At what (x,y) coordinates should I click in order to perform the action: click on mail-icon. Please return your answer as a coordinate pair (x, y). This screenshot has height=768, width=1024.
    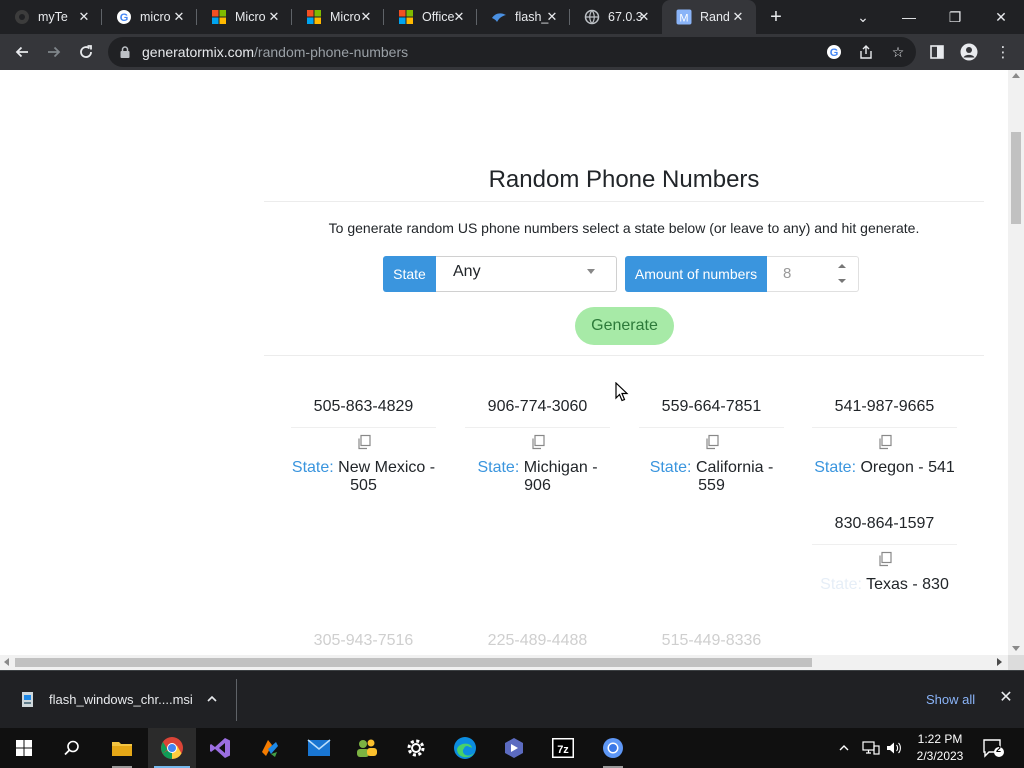
    Looking at the image, I should click on (319, 747).